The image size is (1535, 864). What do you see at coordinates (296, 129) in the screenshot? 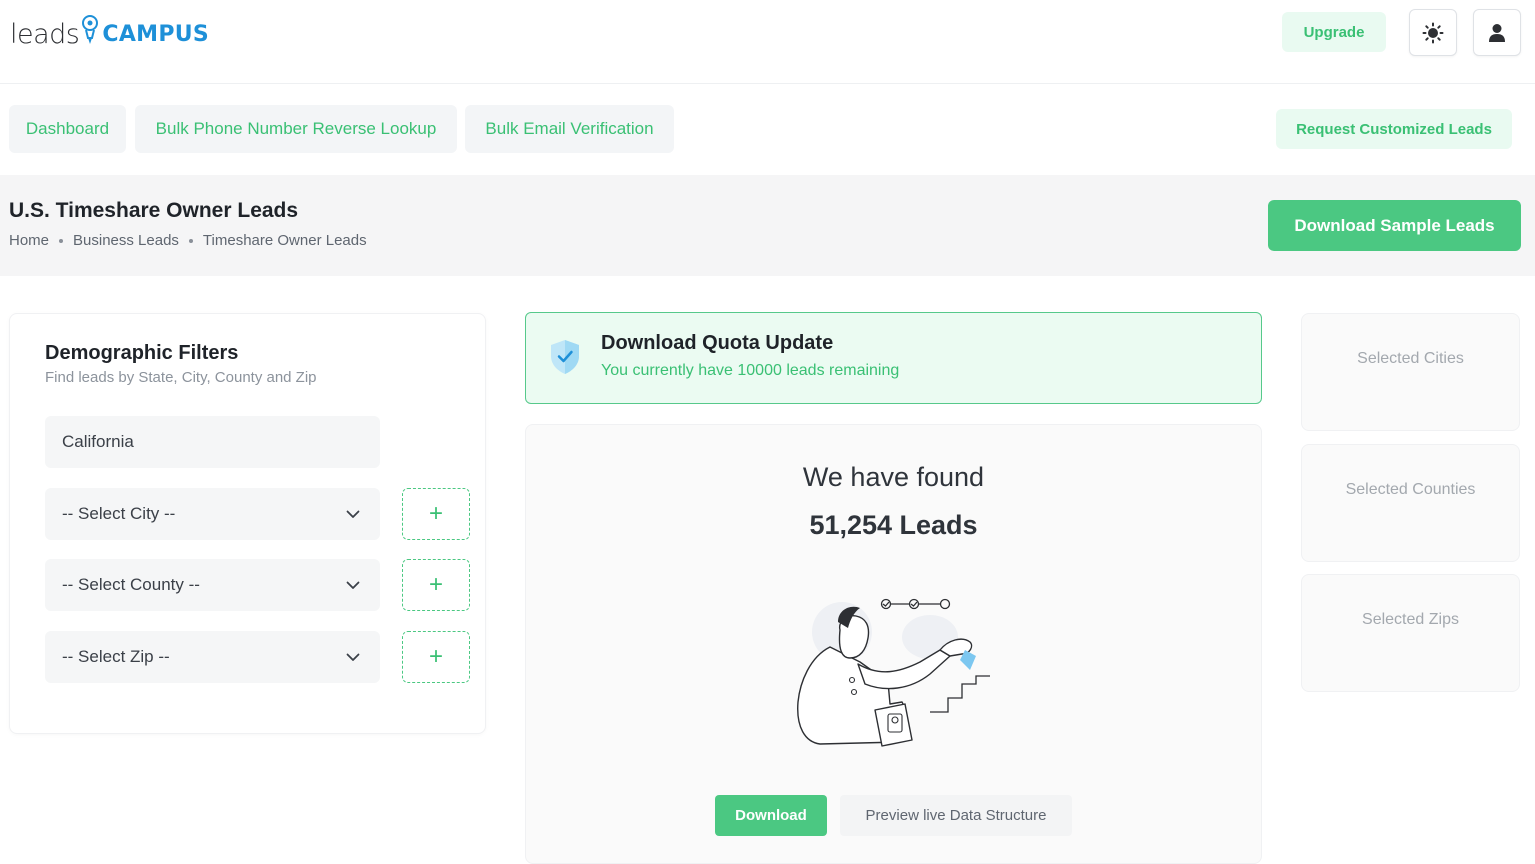
I see `nav-bulk-phone-lookup: Bulk Phone Number Reverse Lookup` at bounding box center [296, 129].